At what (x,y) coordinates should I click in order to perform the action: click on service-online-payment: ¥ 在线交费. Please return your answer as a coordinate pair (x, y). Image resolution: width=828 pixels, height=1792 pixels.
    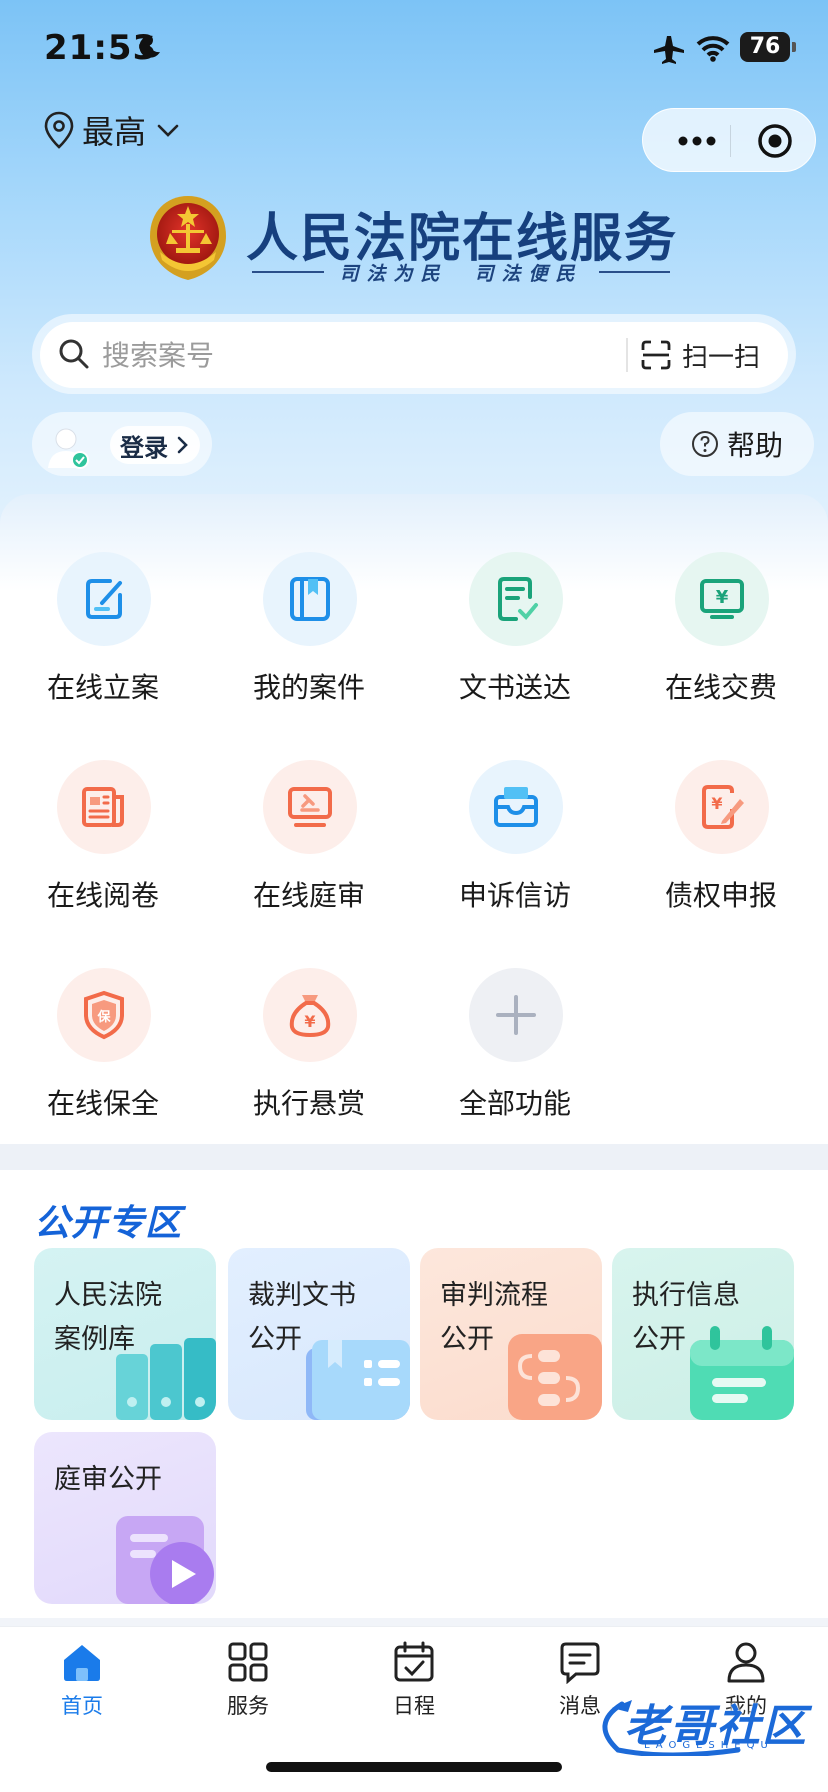
    Looking at the image, I should click on (721, 632).